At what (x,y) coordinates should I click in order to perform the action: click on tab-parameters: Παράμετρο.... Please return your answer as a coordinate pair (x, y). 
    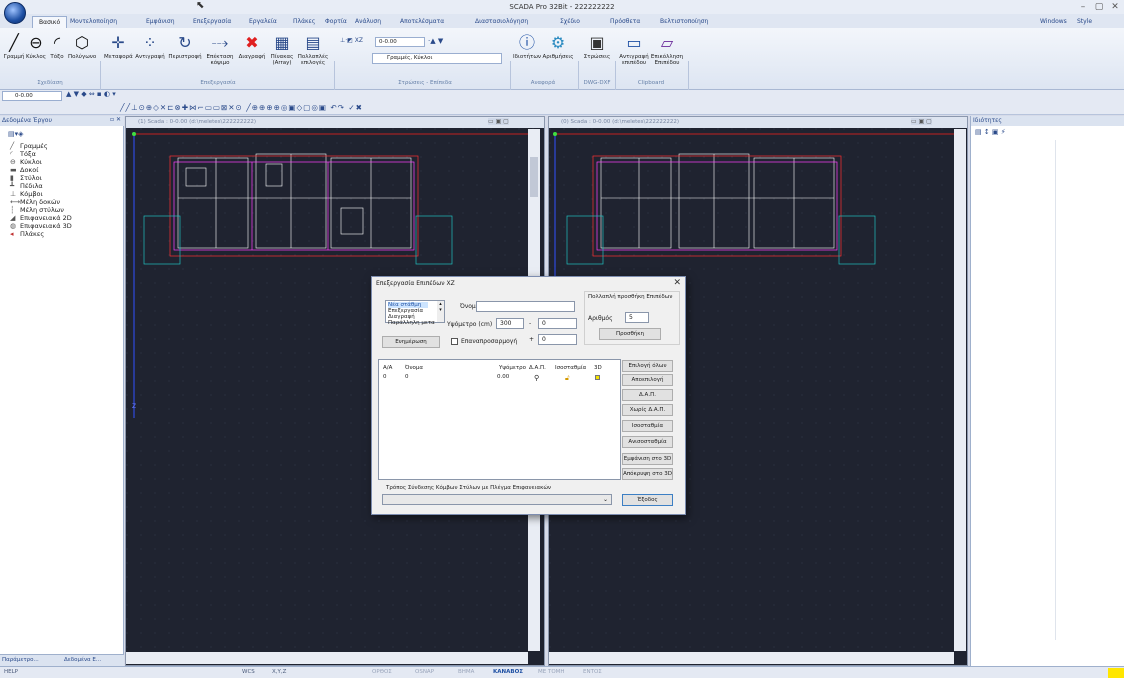
    Looking at the image, I should click on (20, 660).